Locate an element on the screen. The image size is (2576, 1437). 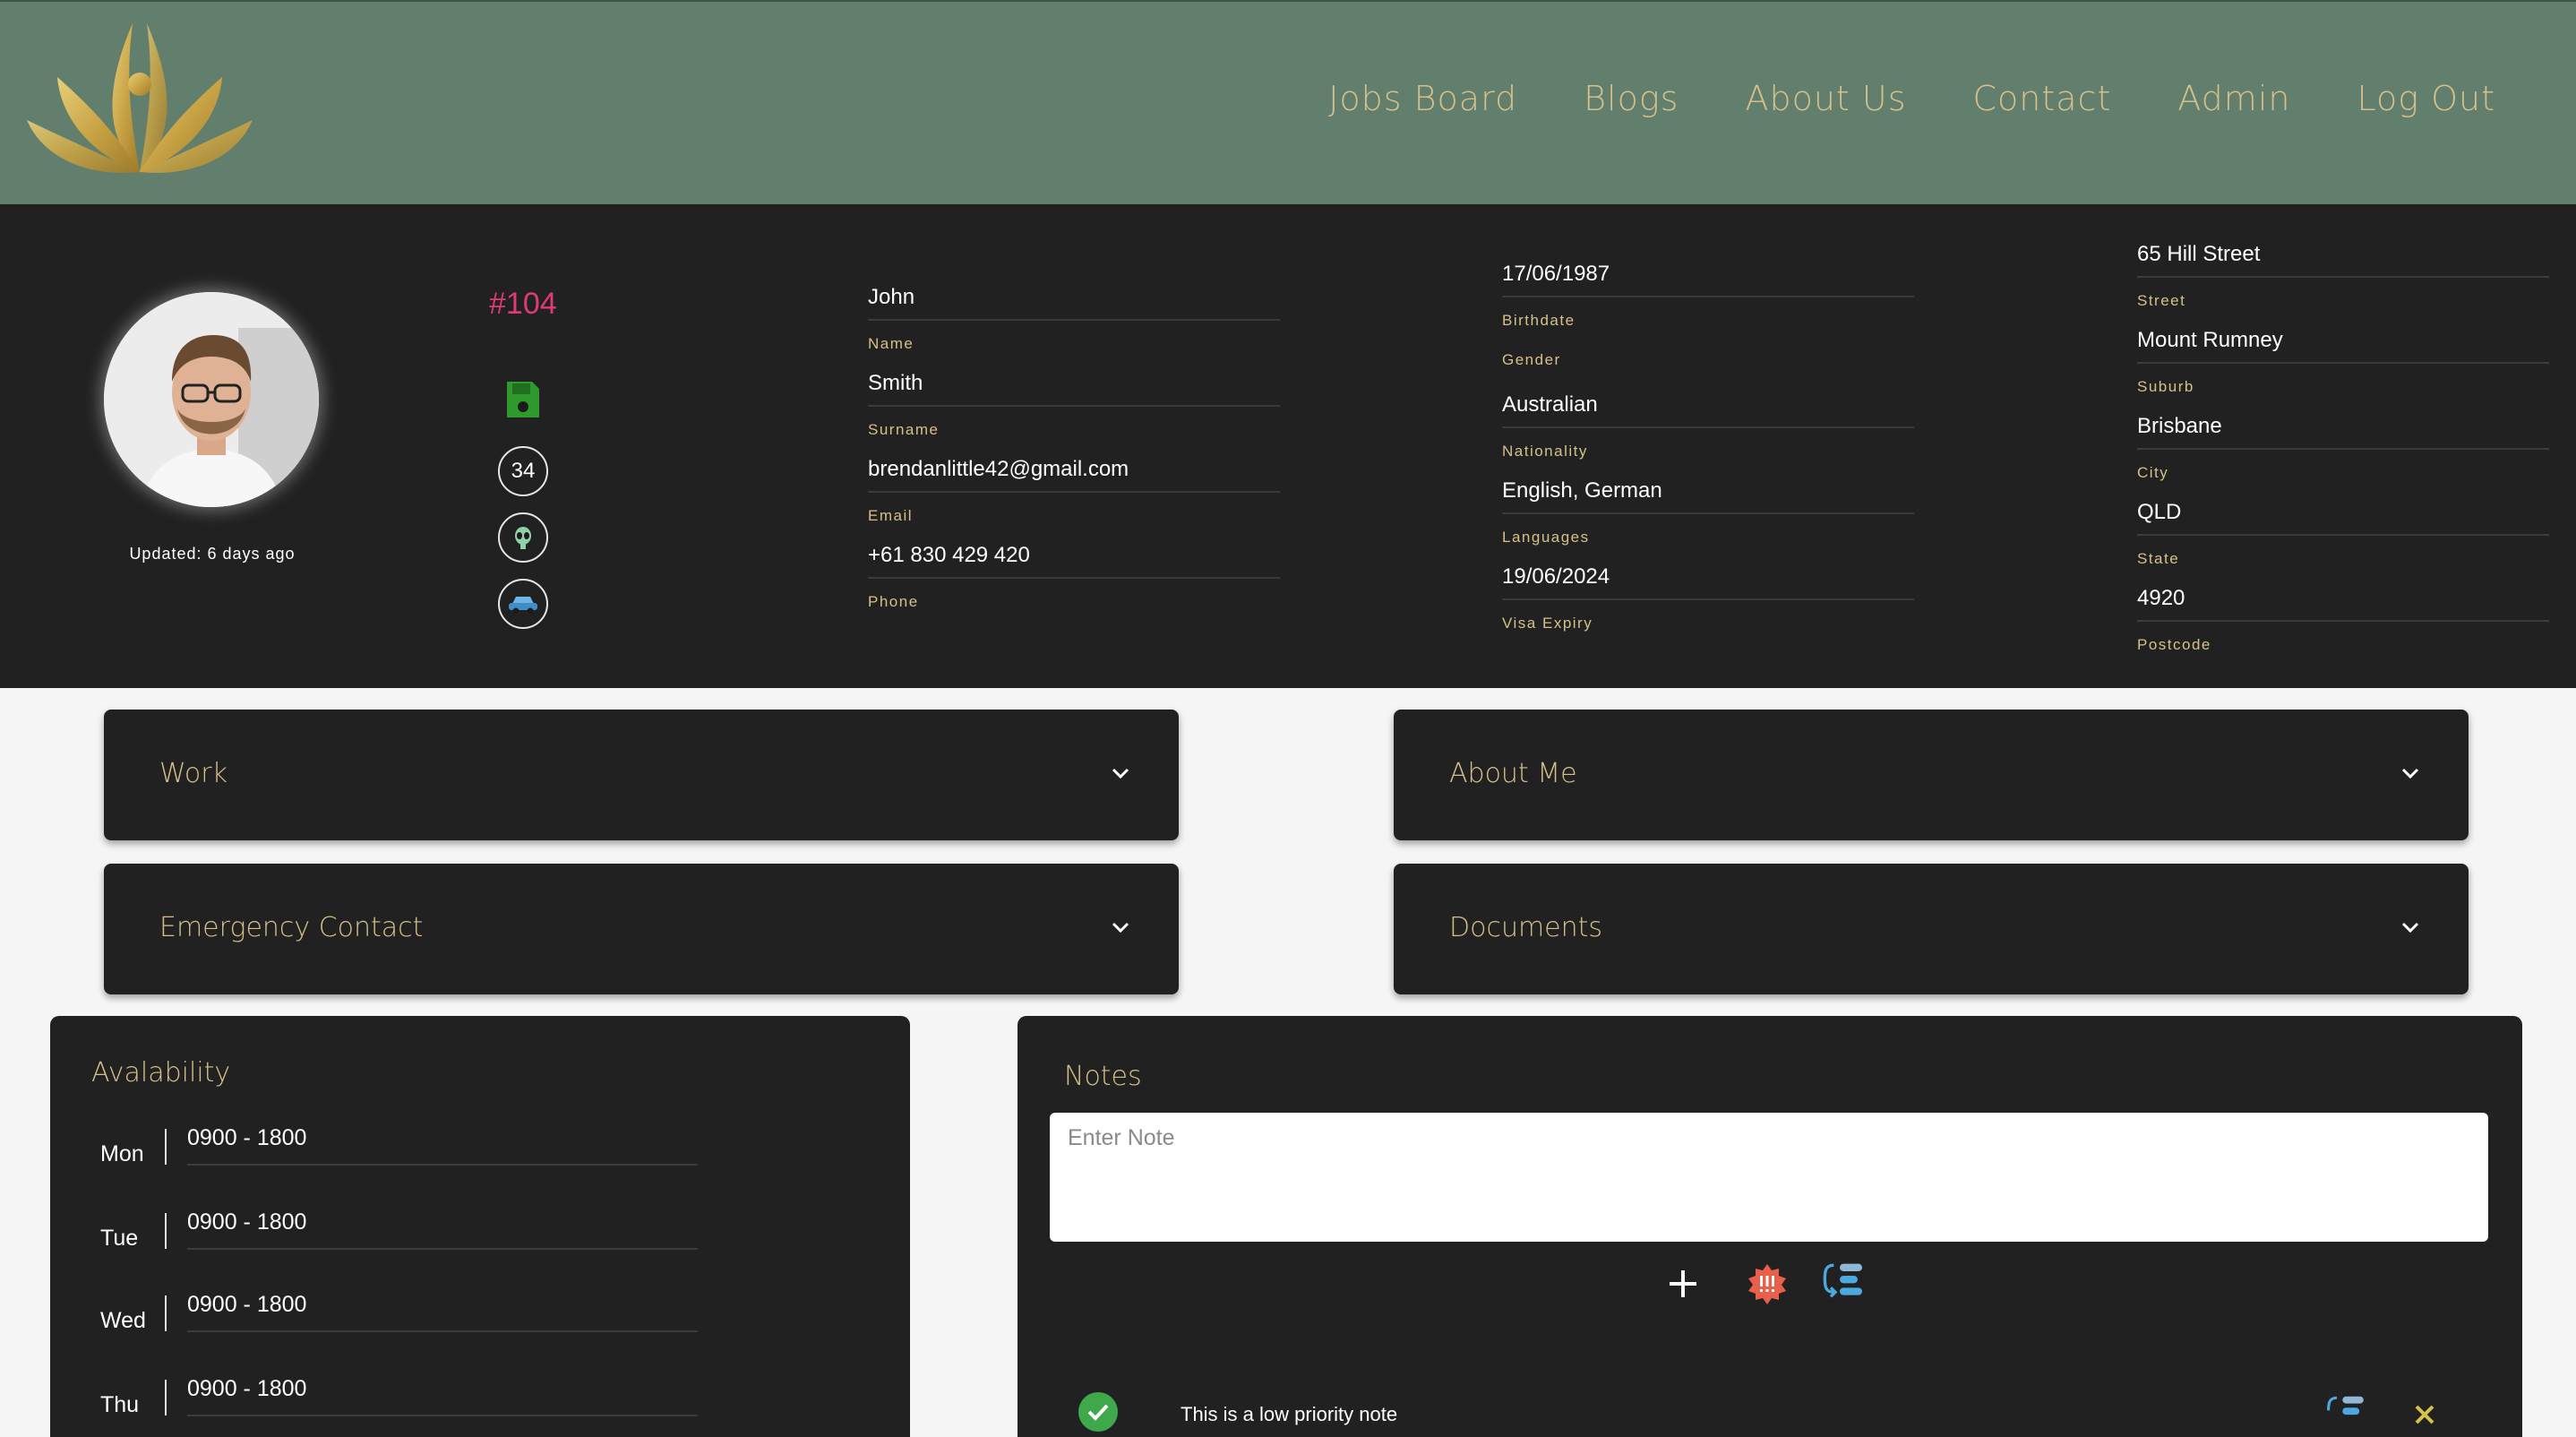
day-label: Mon is located at coordinates (122, 1153).